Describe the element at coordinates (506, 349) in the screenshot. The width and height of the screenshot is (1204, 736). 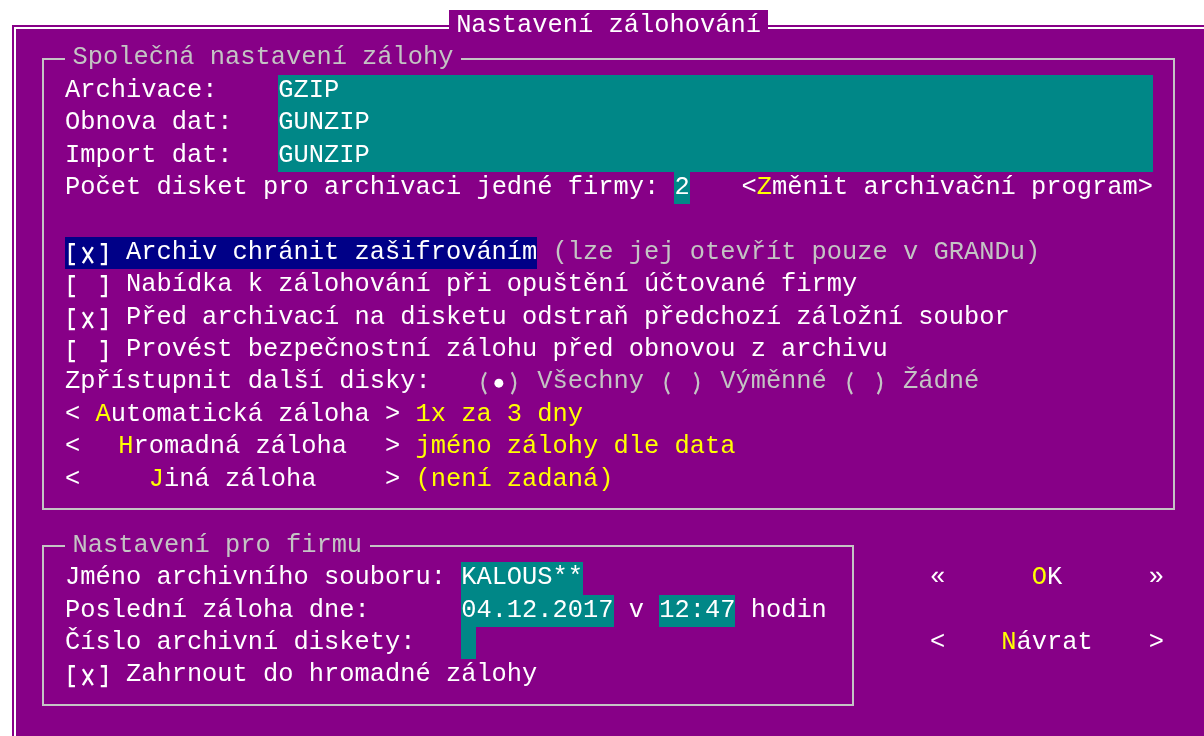
I see `checkbox-label: Provést bezpečnostní zálohu před obnovou z archivu` at that location.